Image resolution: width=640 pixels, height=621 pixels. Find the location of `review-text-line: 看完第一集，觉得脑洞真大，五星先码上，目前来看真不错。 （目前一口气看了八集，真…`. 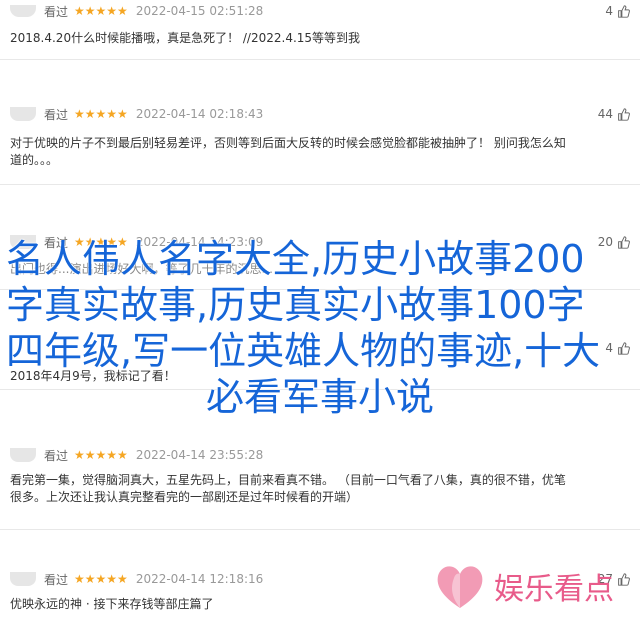

review-text-line: 看完第一集，觉得脑洞真大，五星先码上，目前来看真不错。 （目前一口气看了八集，真… is located at coordinates (288, 480).